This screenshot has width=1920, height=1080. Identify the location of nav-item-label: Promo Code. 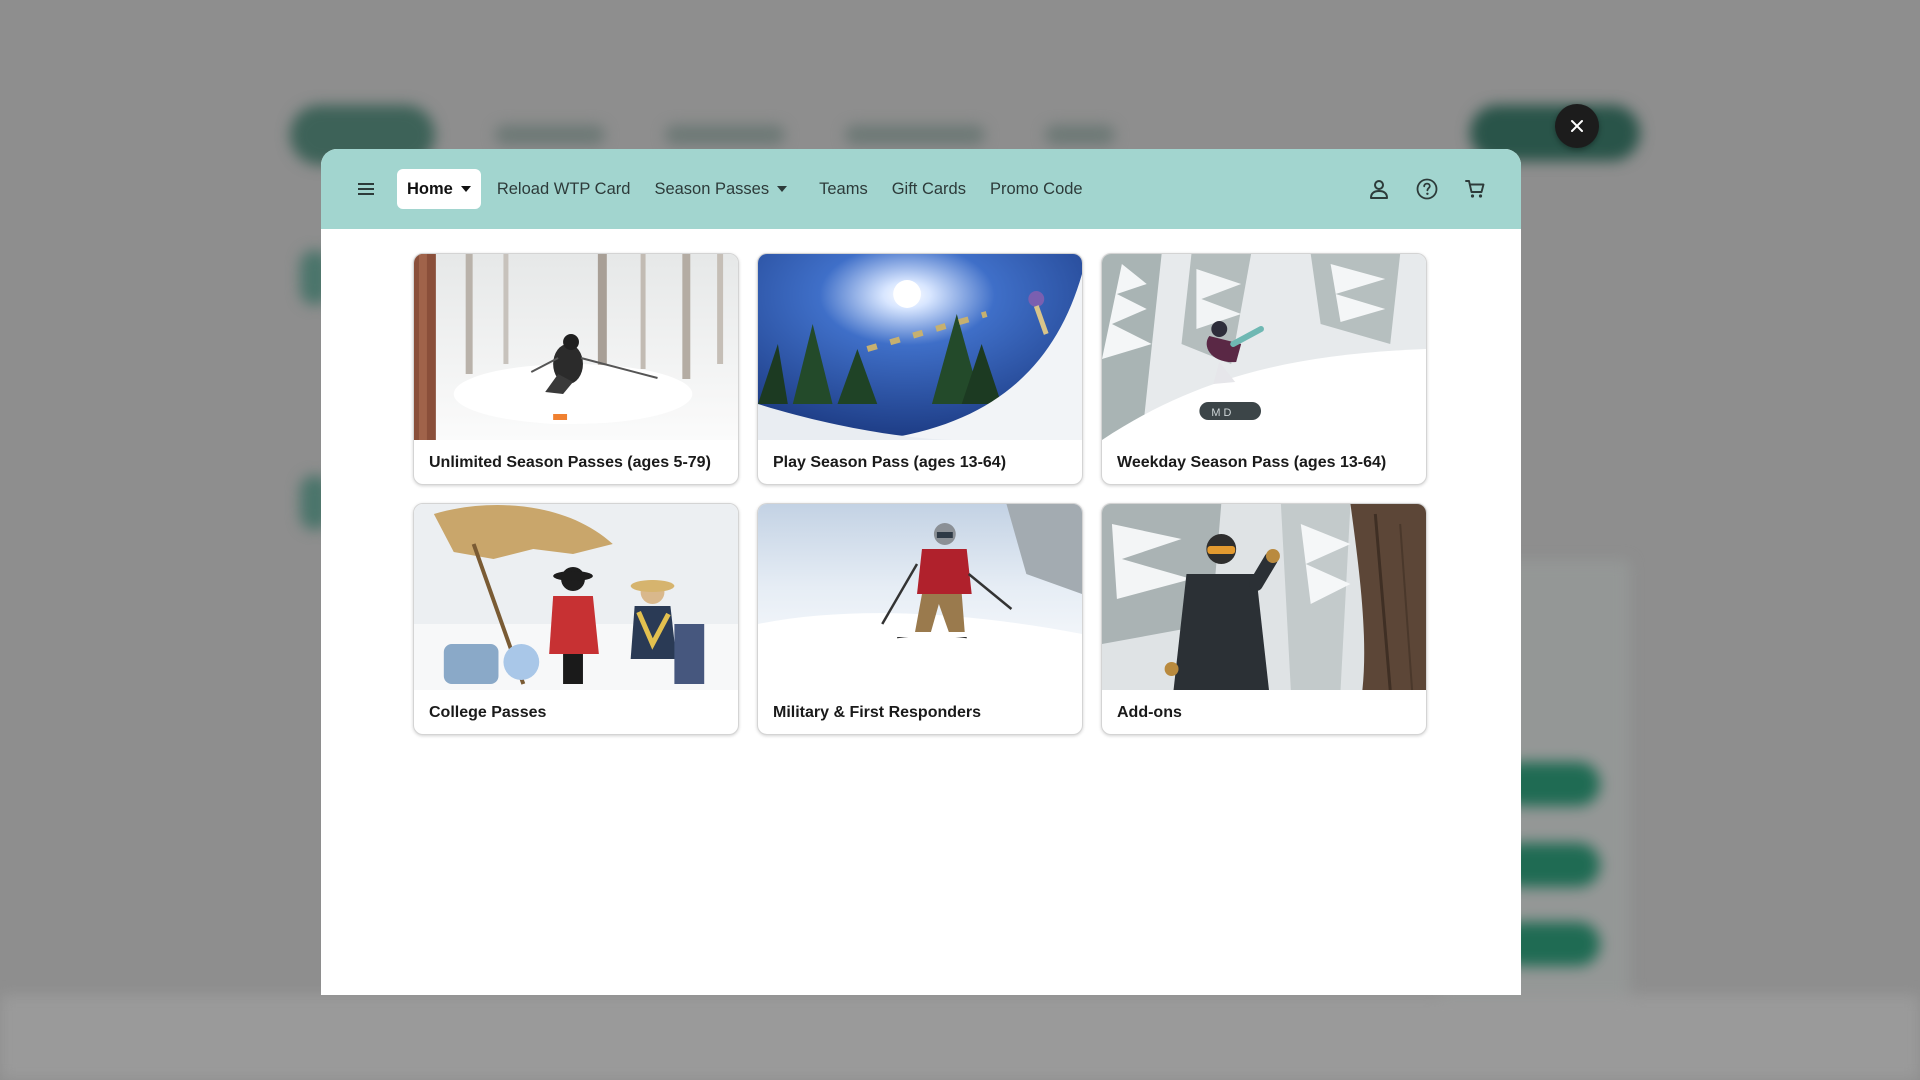
(1036, 188).